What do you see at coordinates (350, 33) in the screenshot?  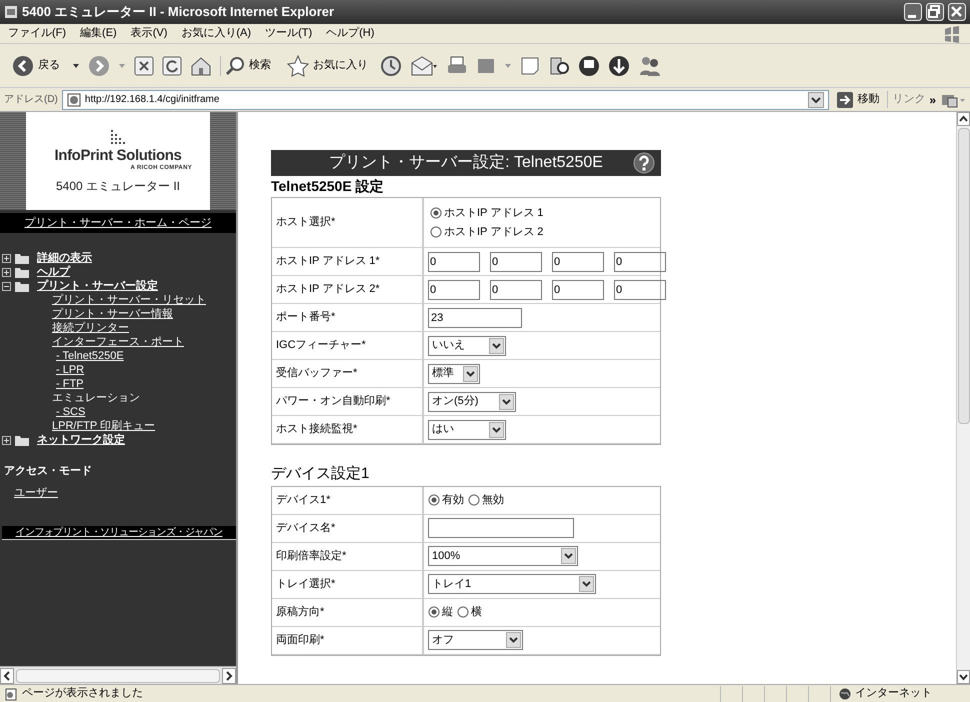 I see `menu-item: ヘルプ(H)` at bounding box center [350, 33].